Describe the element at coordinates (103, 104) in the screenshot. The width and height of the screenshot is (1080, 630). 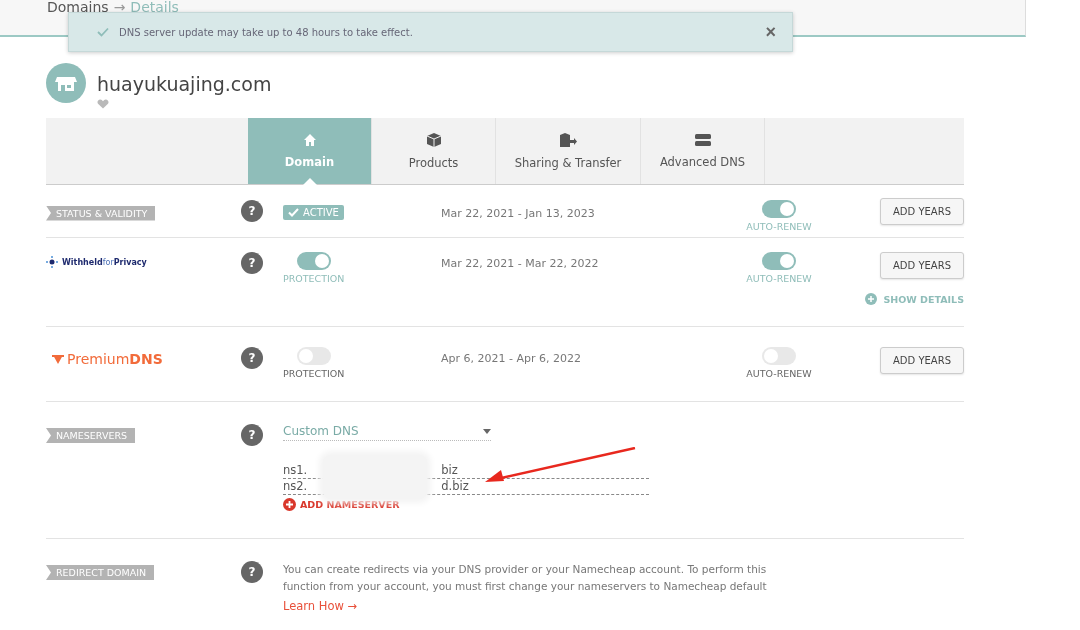
I see `heart-icon` at that location.